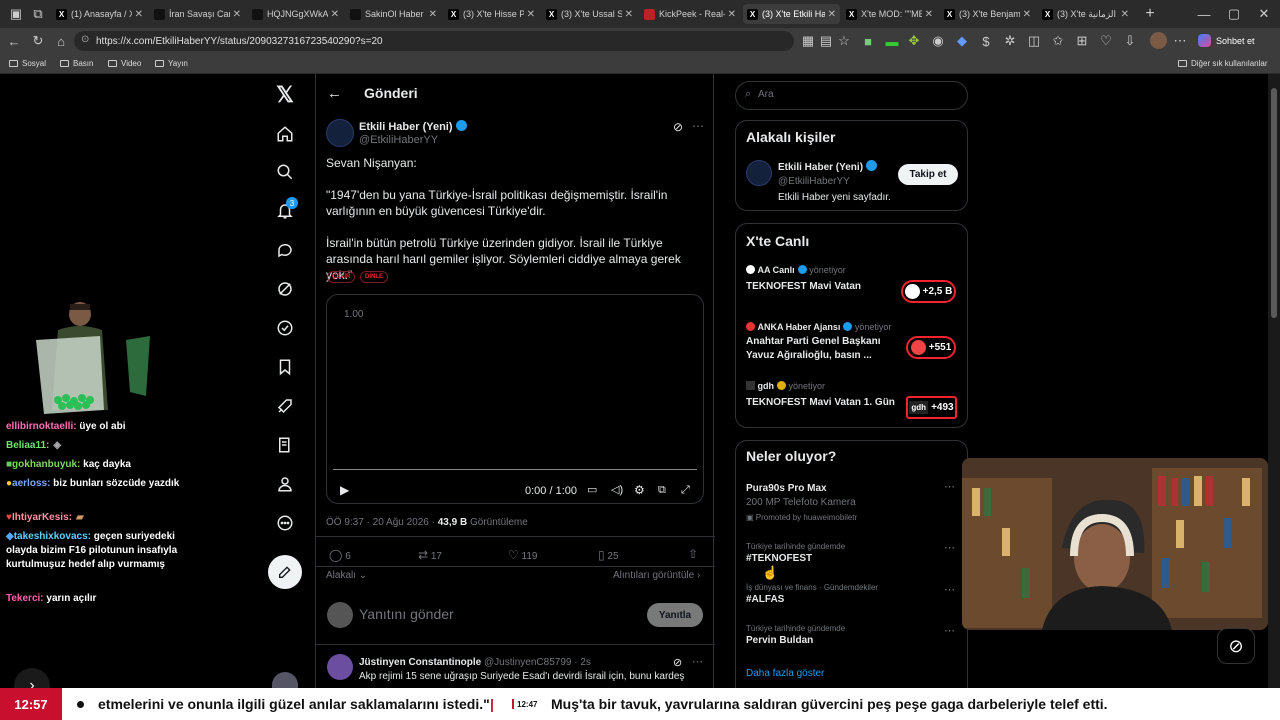  I want to click on reply-author-avatar, so click(340, 667).